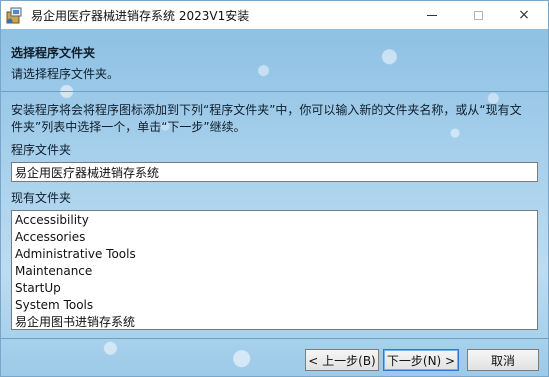  I want to click on page-subtitle: 请选择程序文件夹。, so click(65, 74).